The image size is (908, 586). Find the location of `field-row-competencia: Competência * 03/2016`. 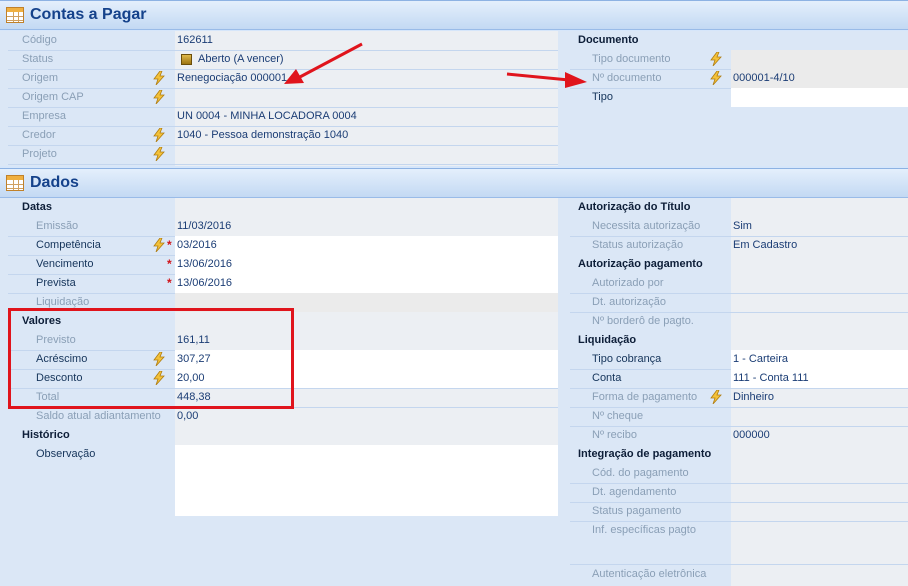

field-row-competencia: Competência * 03/2016 is located at coordinates (279, 245).